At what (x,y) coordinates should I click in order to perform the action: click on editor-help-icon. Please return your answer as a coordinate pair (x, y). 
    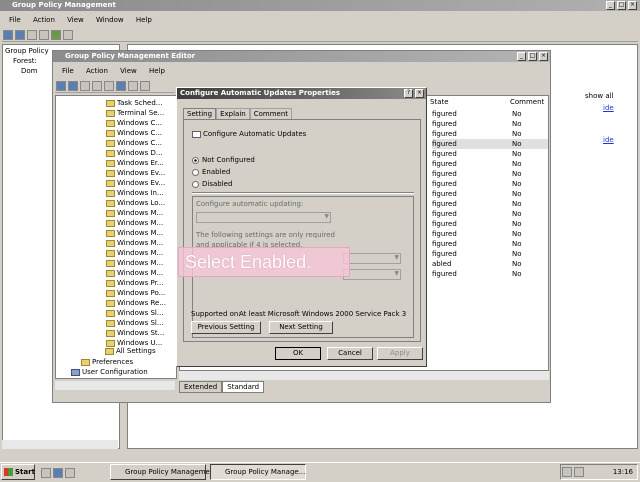
    Looking at the image, I should click on (121, 86).